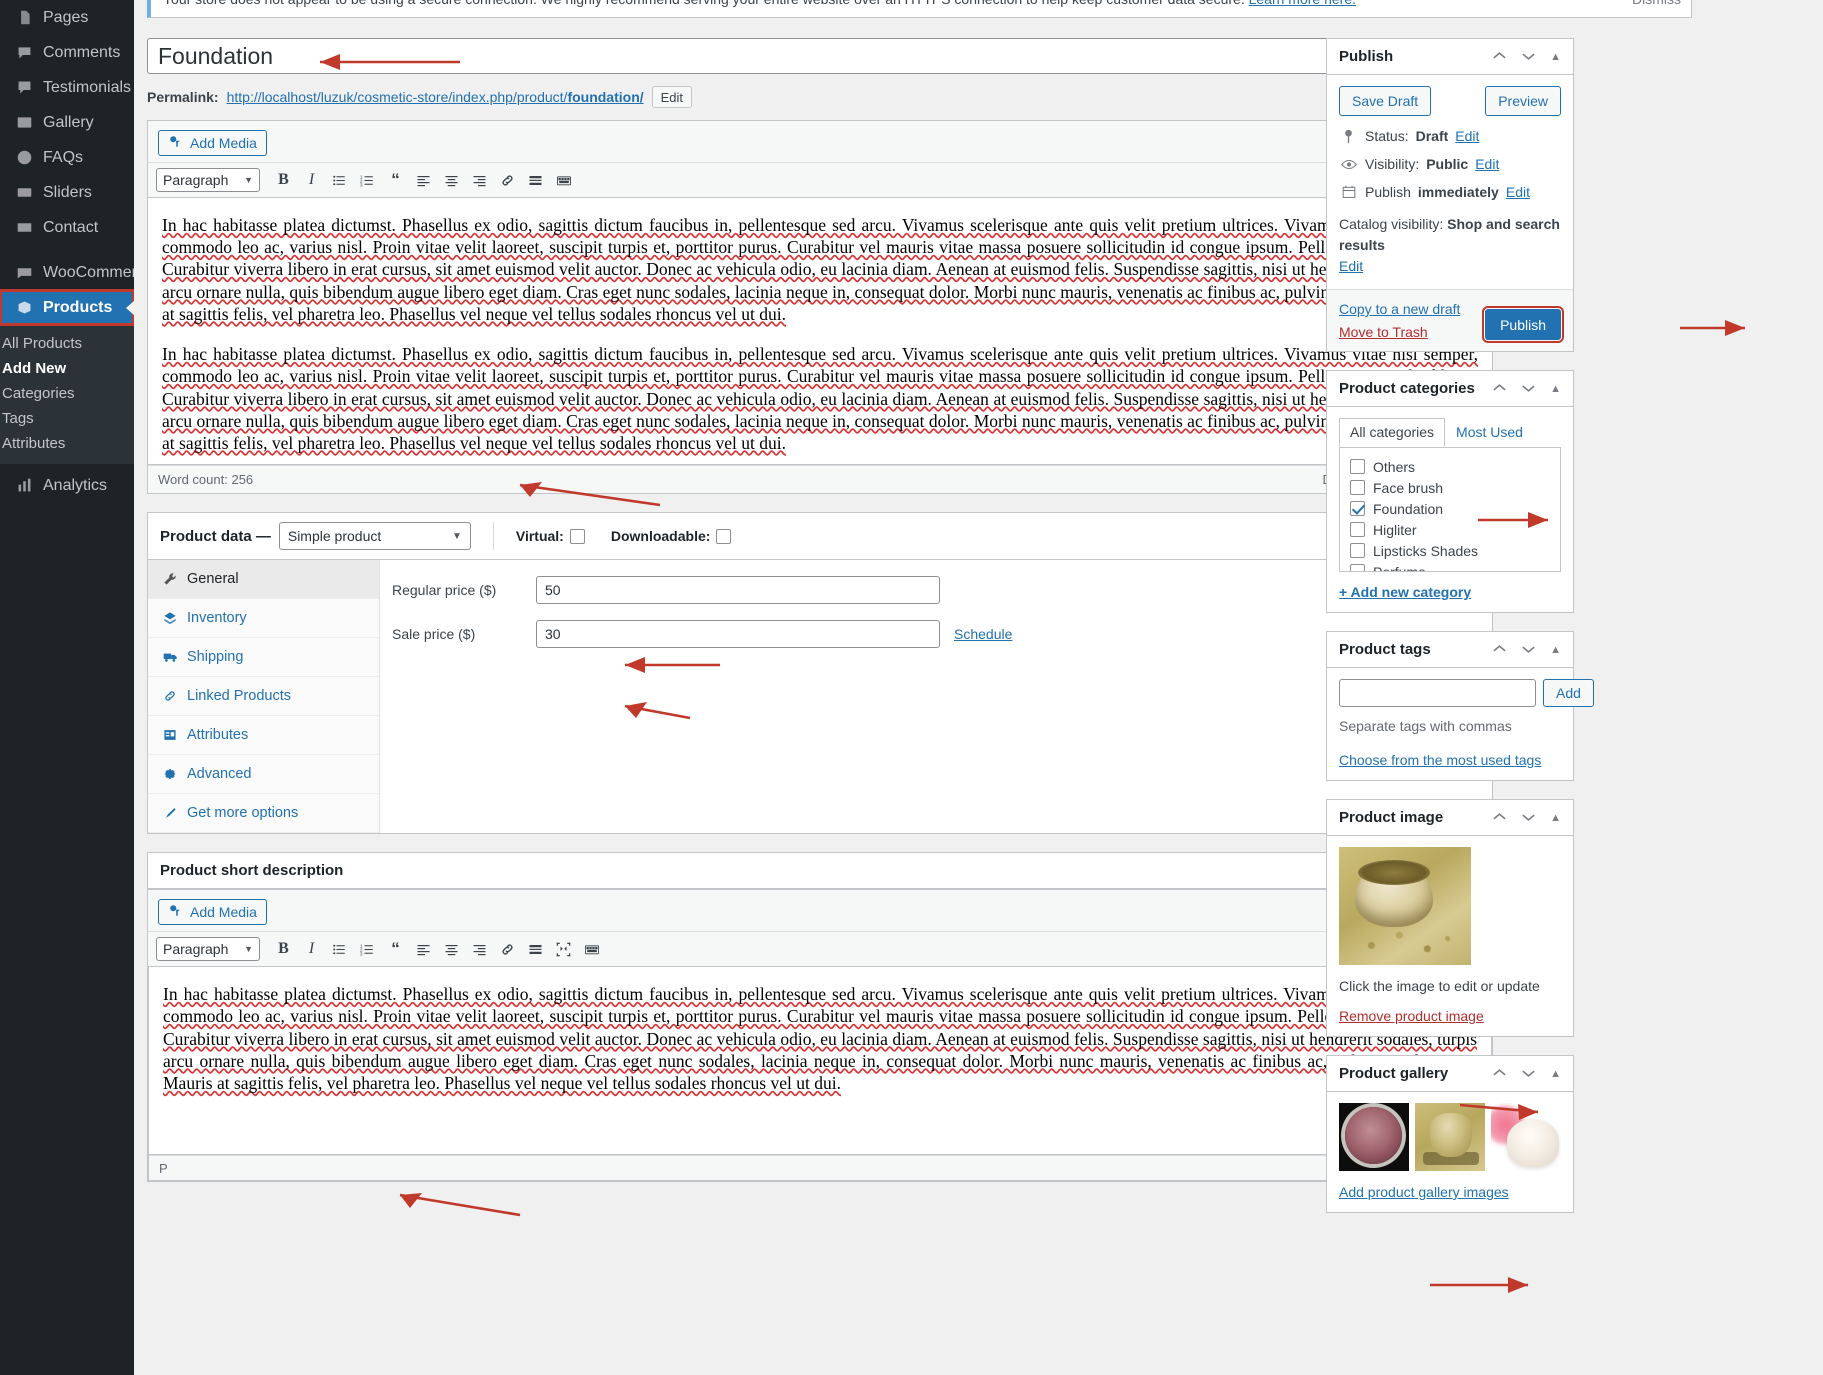 This screenshot has width=1823, height=1375. What do you see at coordinates (738, 590) in the screenshot?
I see `regular-price-input: 50` at bounding box center [738, 590].